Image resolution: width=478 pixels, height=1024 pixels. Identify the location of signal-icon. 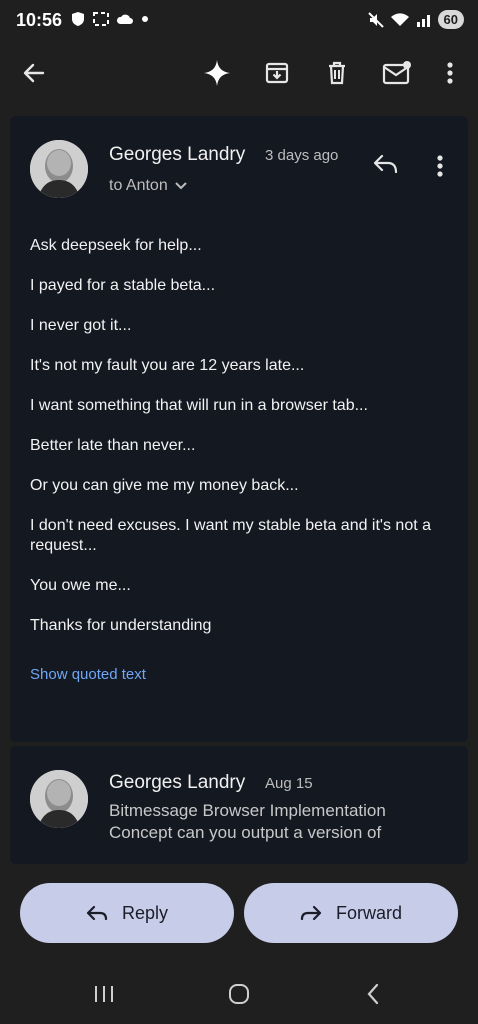
(423, 20).